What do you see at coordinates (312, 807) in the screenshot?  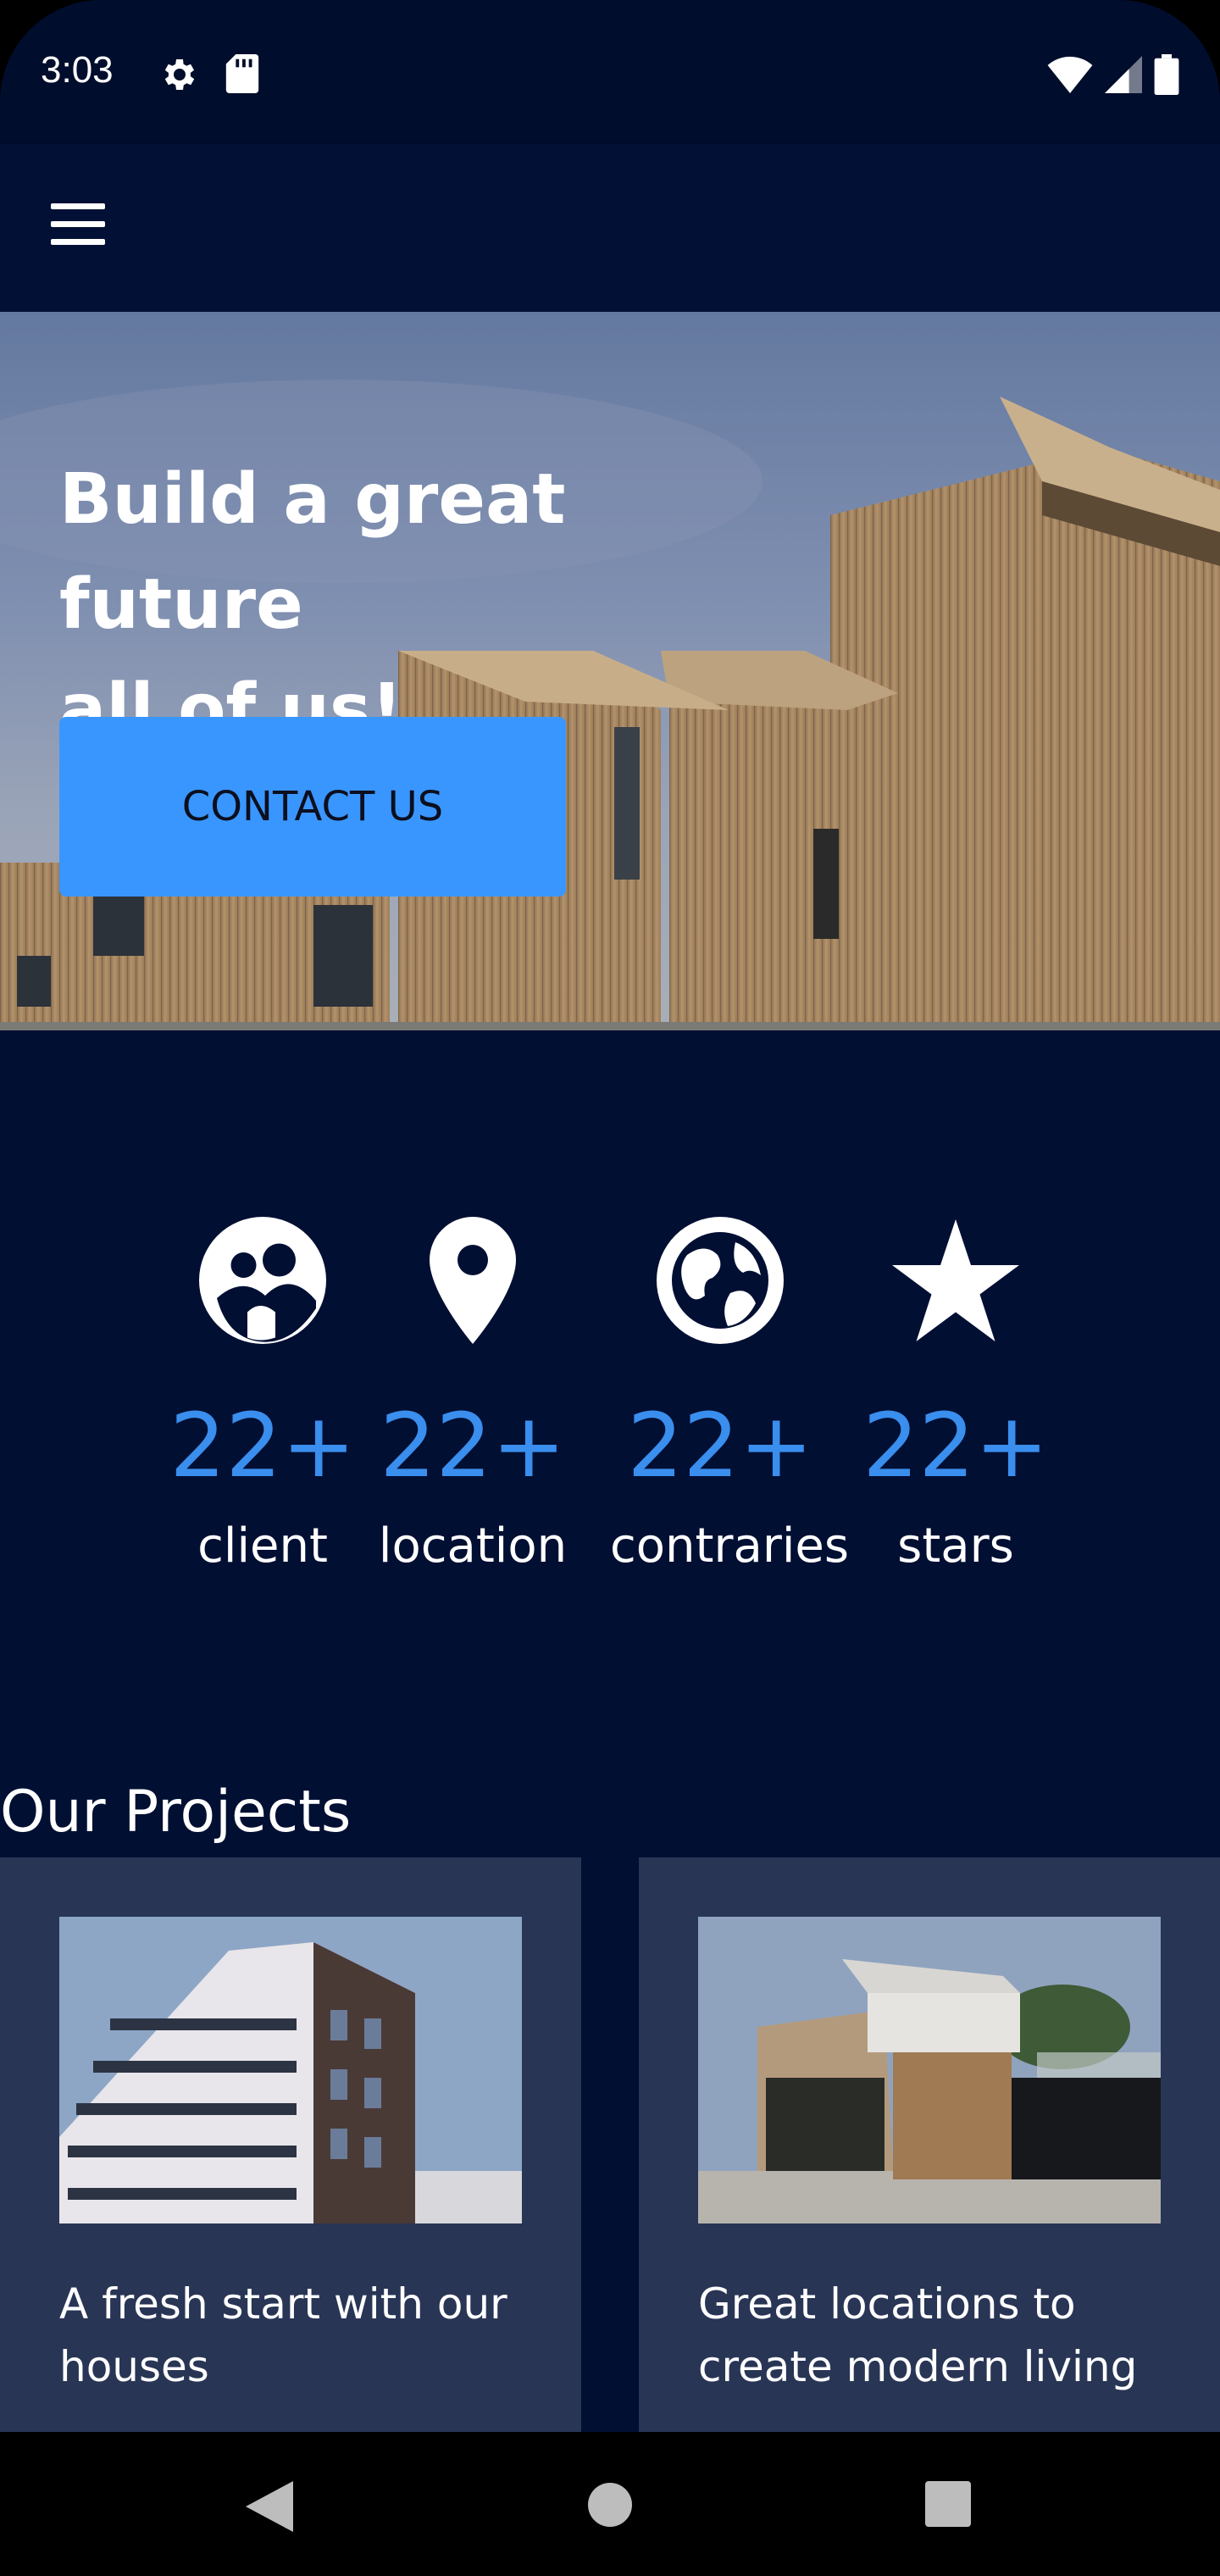 I see `contact-us-button: CONTACT US` at bounding box center [312, 807].